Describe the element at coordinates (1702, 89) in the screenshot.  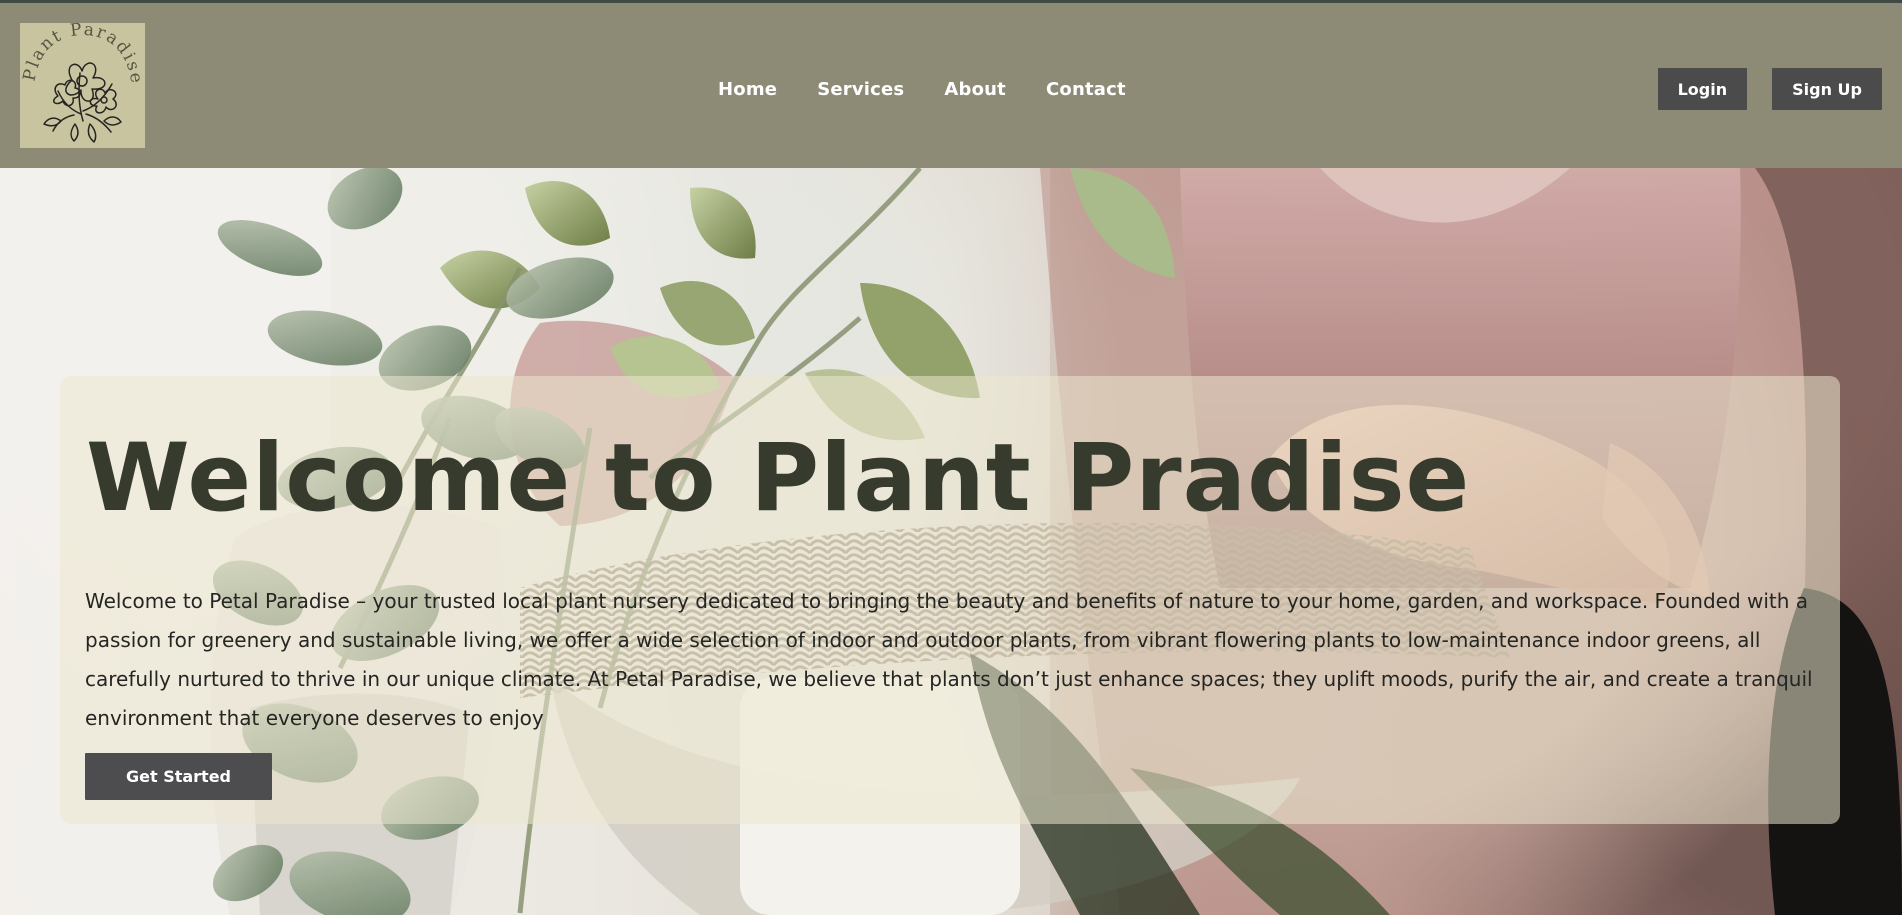
I see `login-button: Login` at that location.